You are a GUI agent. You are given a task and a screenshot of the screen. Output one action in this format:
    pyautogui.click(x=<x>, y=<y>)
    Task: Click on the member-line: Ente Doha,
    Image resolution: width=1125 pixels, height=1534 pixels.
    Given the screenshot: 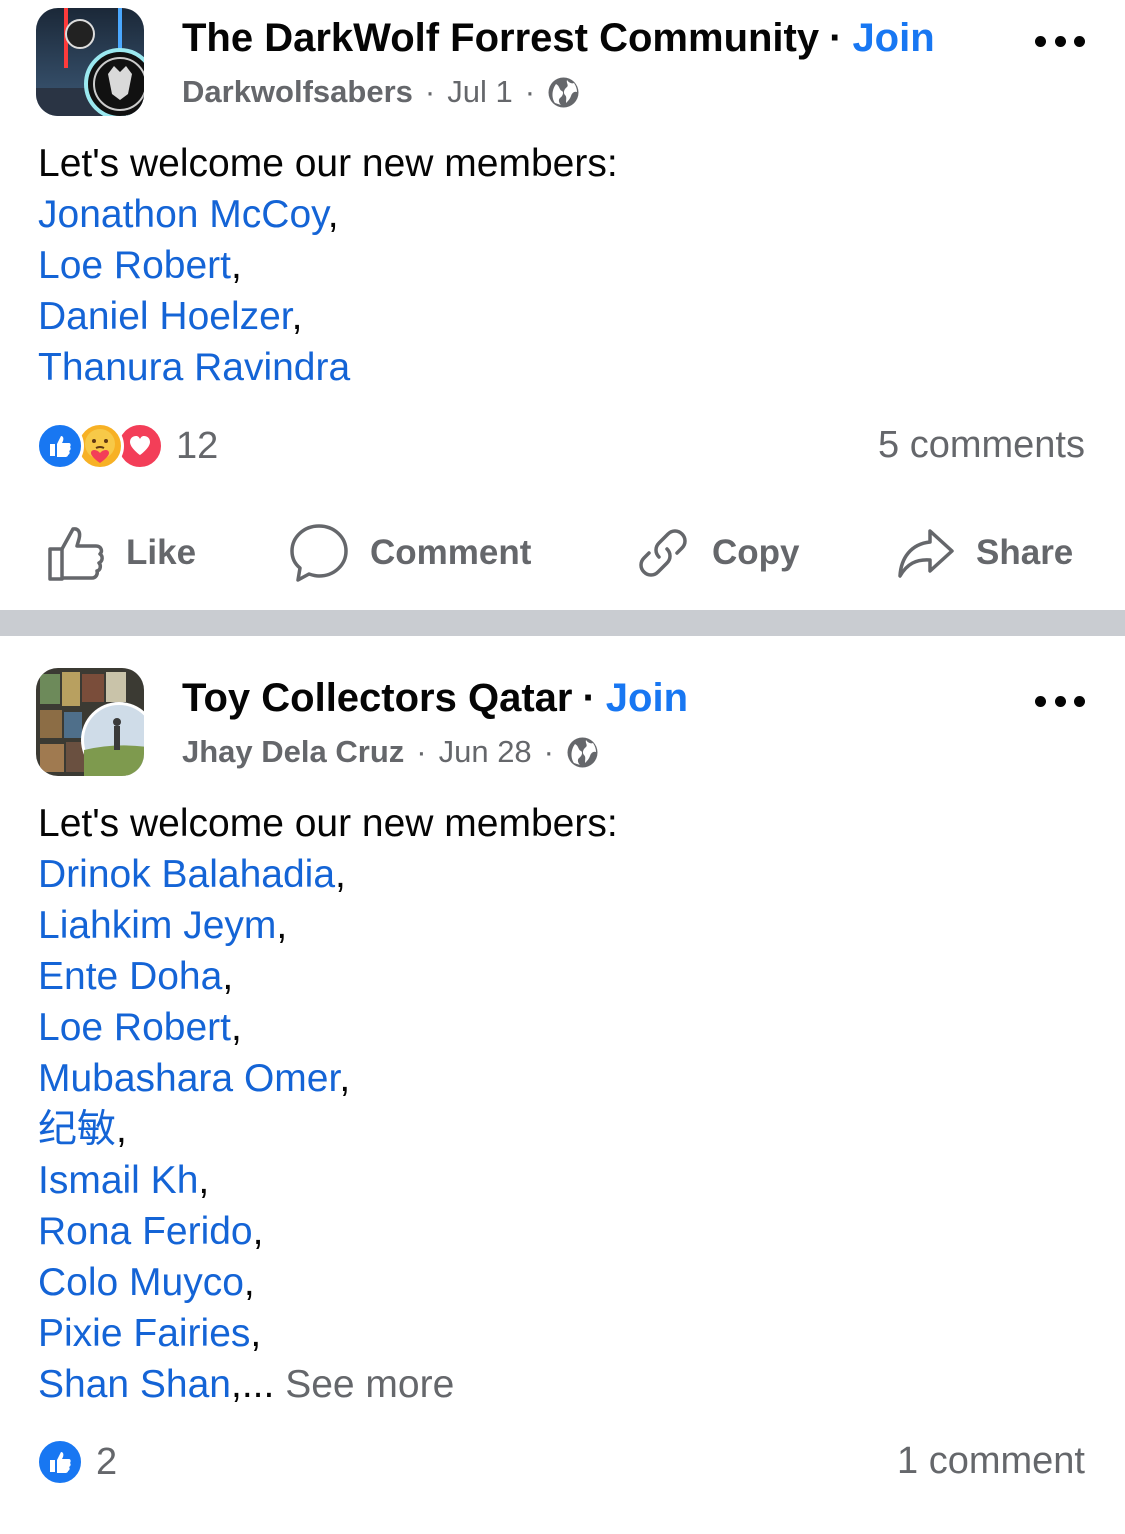 What is the action you would take?
    pyautogui.click(x=136, y=976)
    